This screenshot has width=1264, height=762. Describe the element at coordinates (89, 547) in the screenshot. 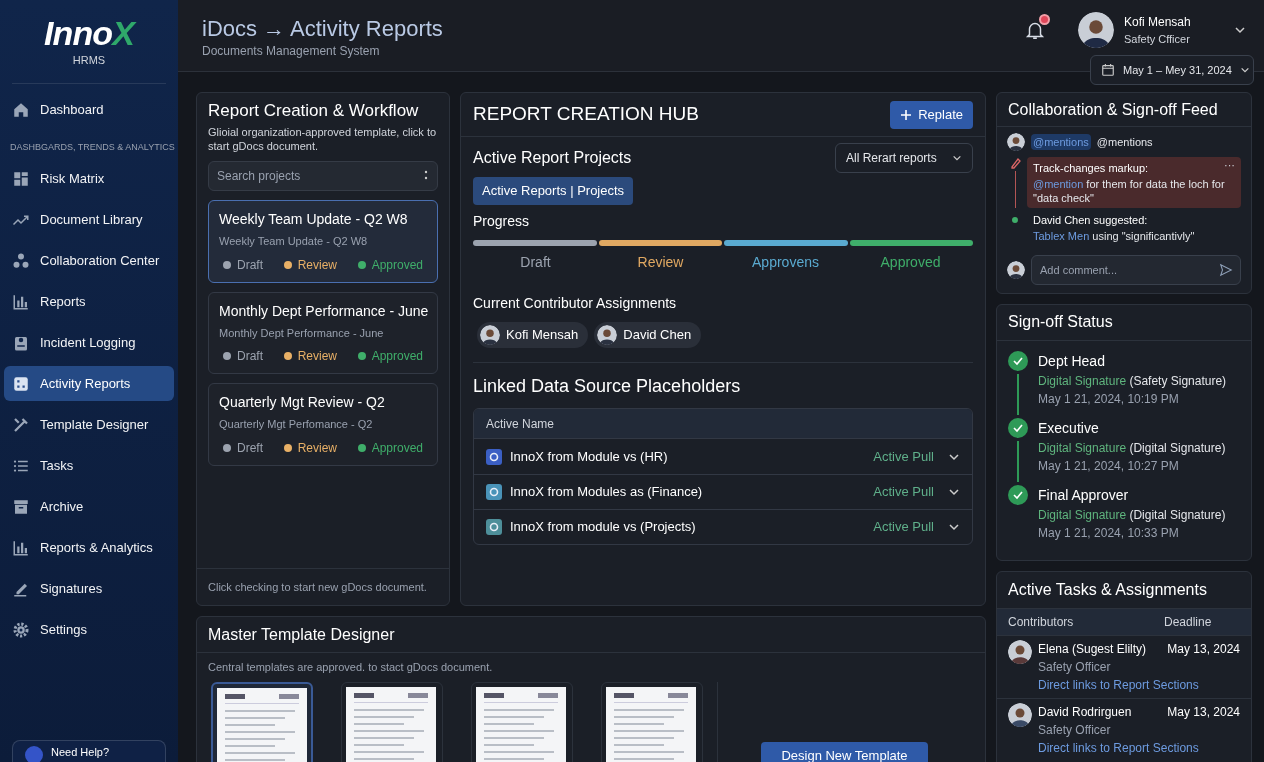

I see `sidebar-item: Reports & Analytics` at that location.